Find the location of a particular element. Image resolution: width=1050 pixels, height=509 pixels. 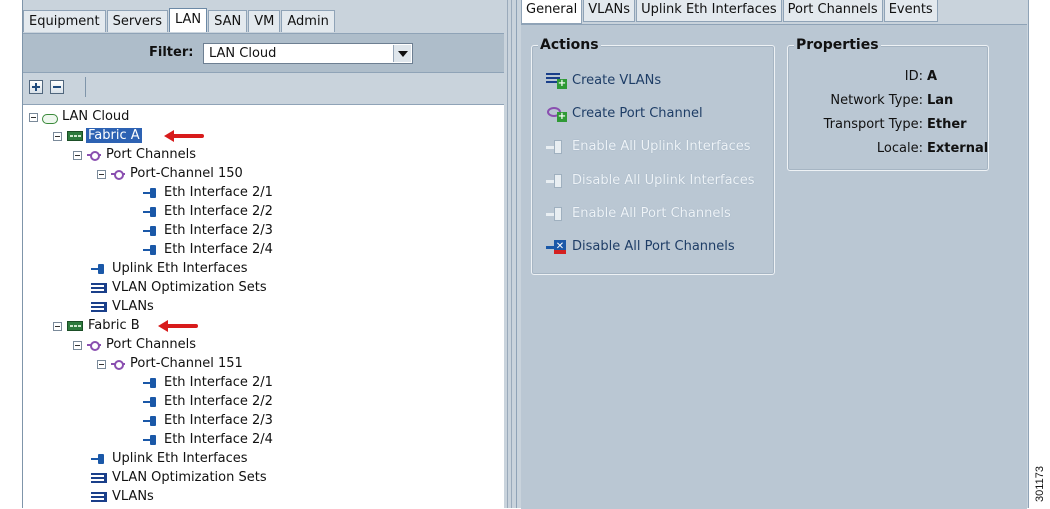

tab-events: Events is located at coordinates (910, 11).